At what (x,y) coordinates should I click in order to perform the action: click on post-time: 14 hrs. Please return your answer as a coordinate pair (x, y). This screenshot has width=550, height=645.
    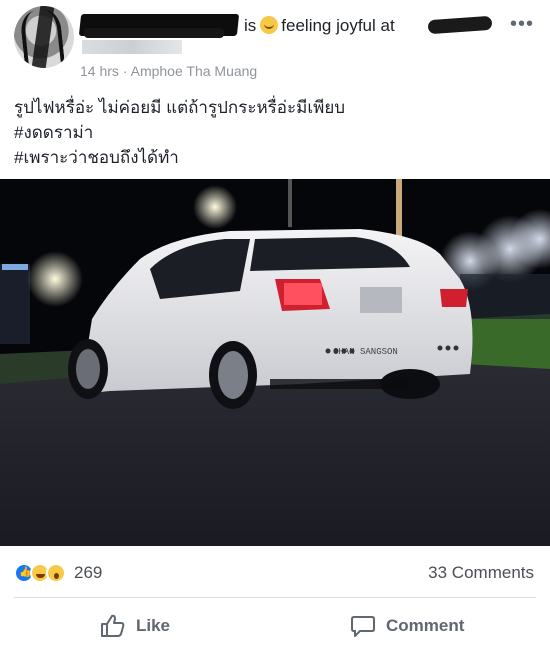
    Looking at the image, I should click on (99, 71).